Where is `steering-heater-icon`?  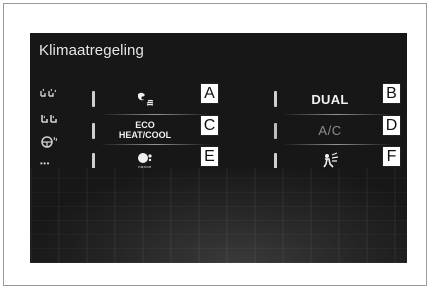
steering-heater-icon is located at coordinates (49, 147).